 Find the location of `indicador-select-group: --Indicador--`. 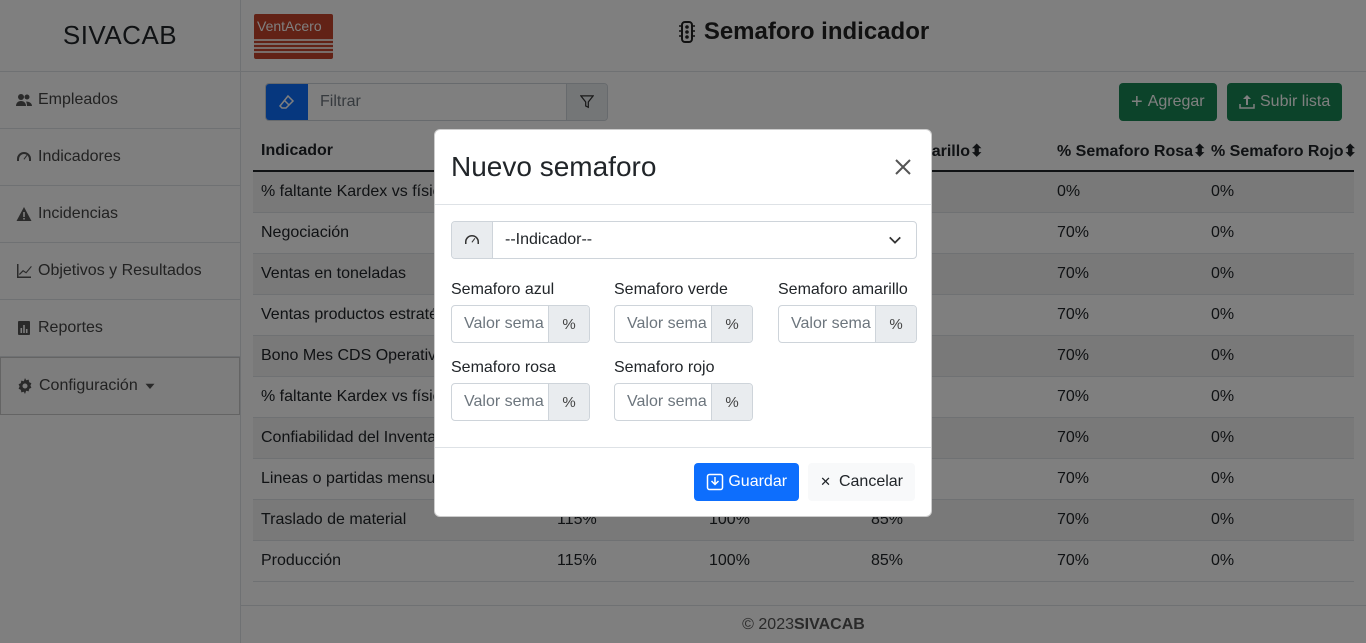

indicador-select-group: --Indicador-- is located at coordinates (684, 240).